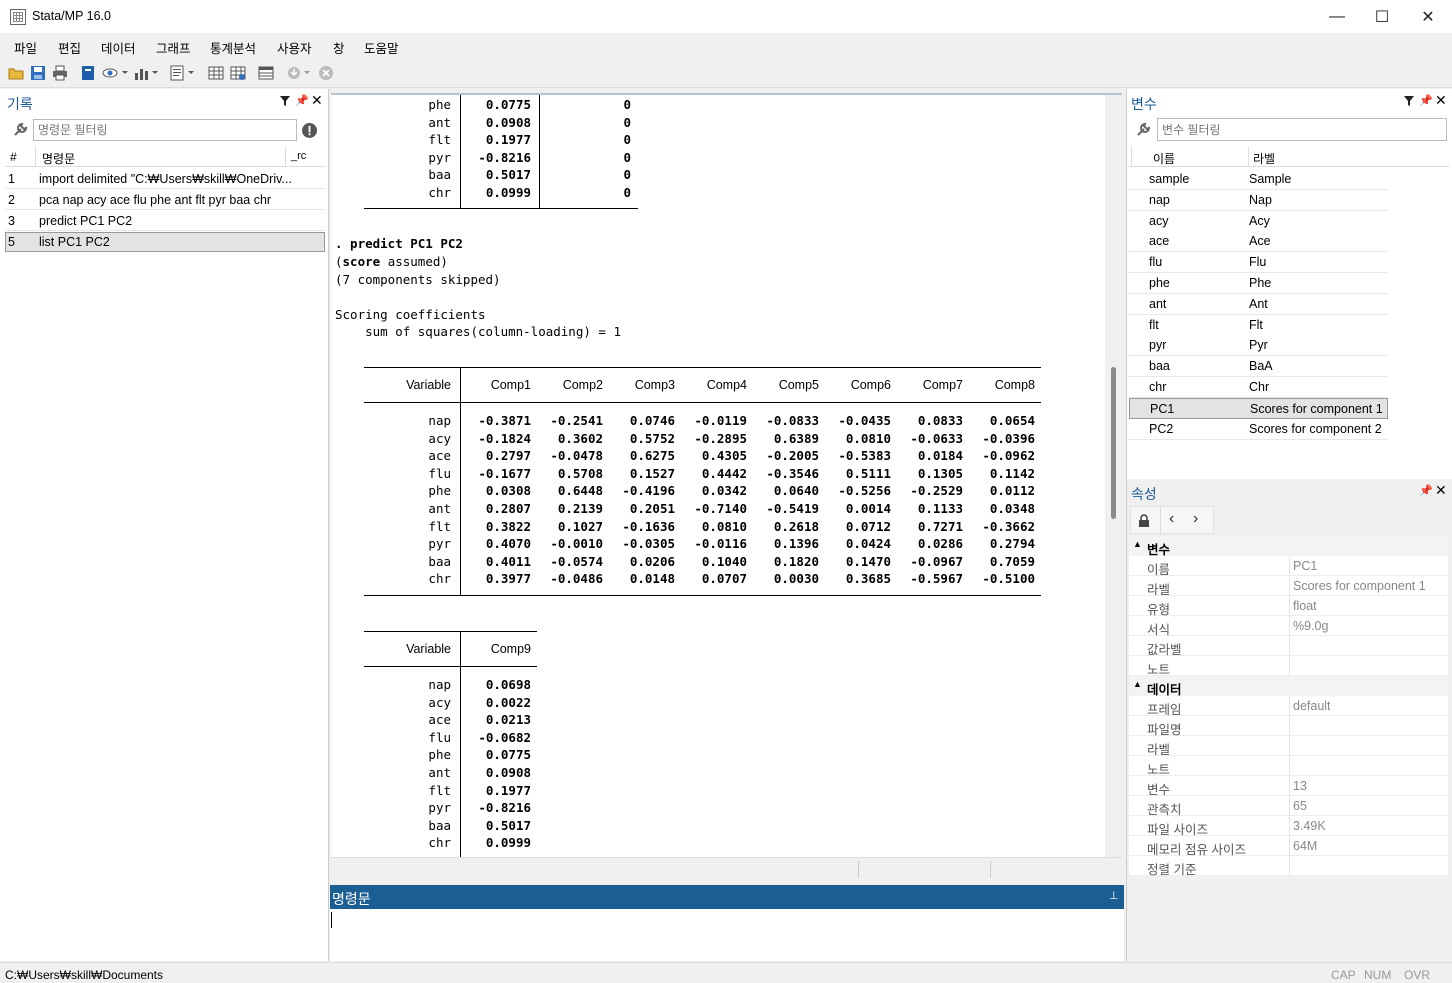  I want to click on command-input, so click(727, 935).